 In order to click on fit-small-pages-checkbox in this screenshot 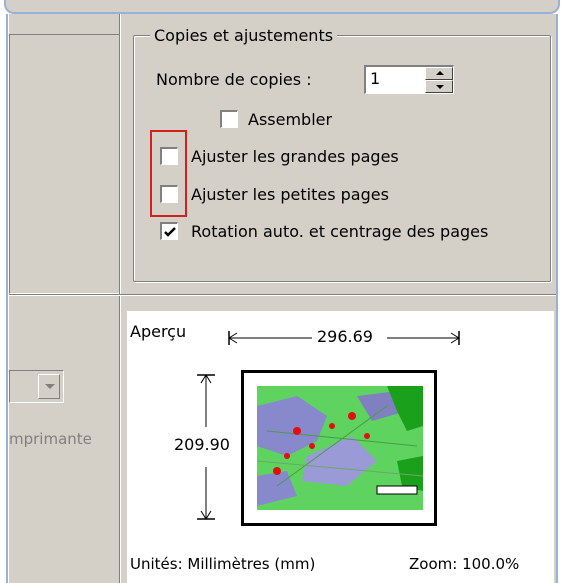, I will do `click(169, 194)`.